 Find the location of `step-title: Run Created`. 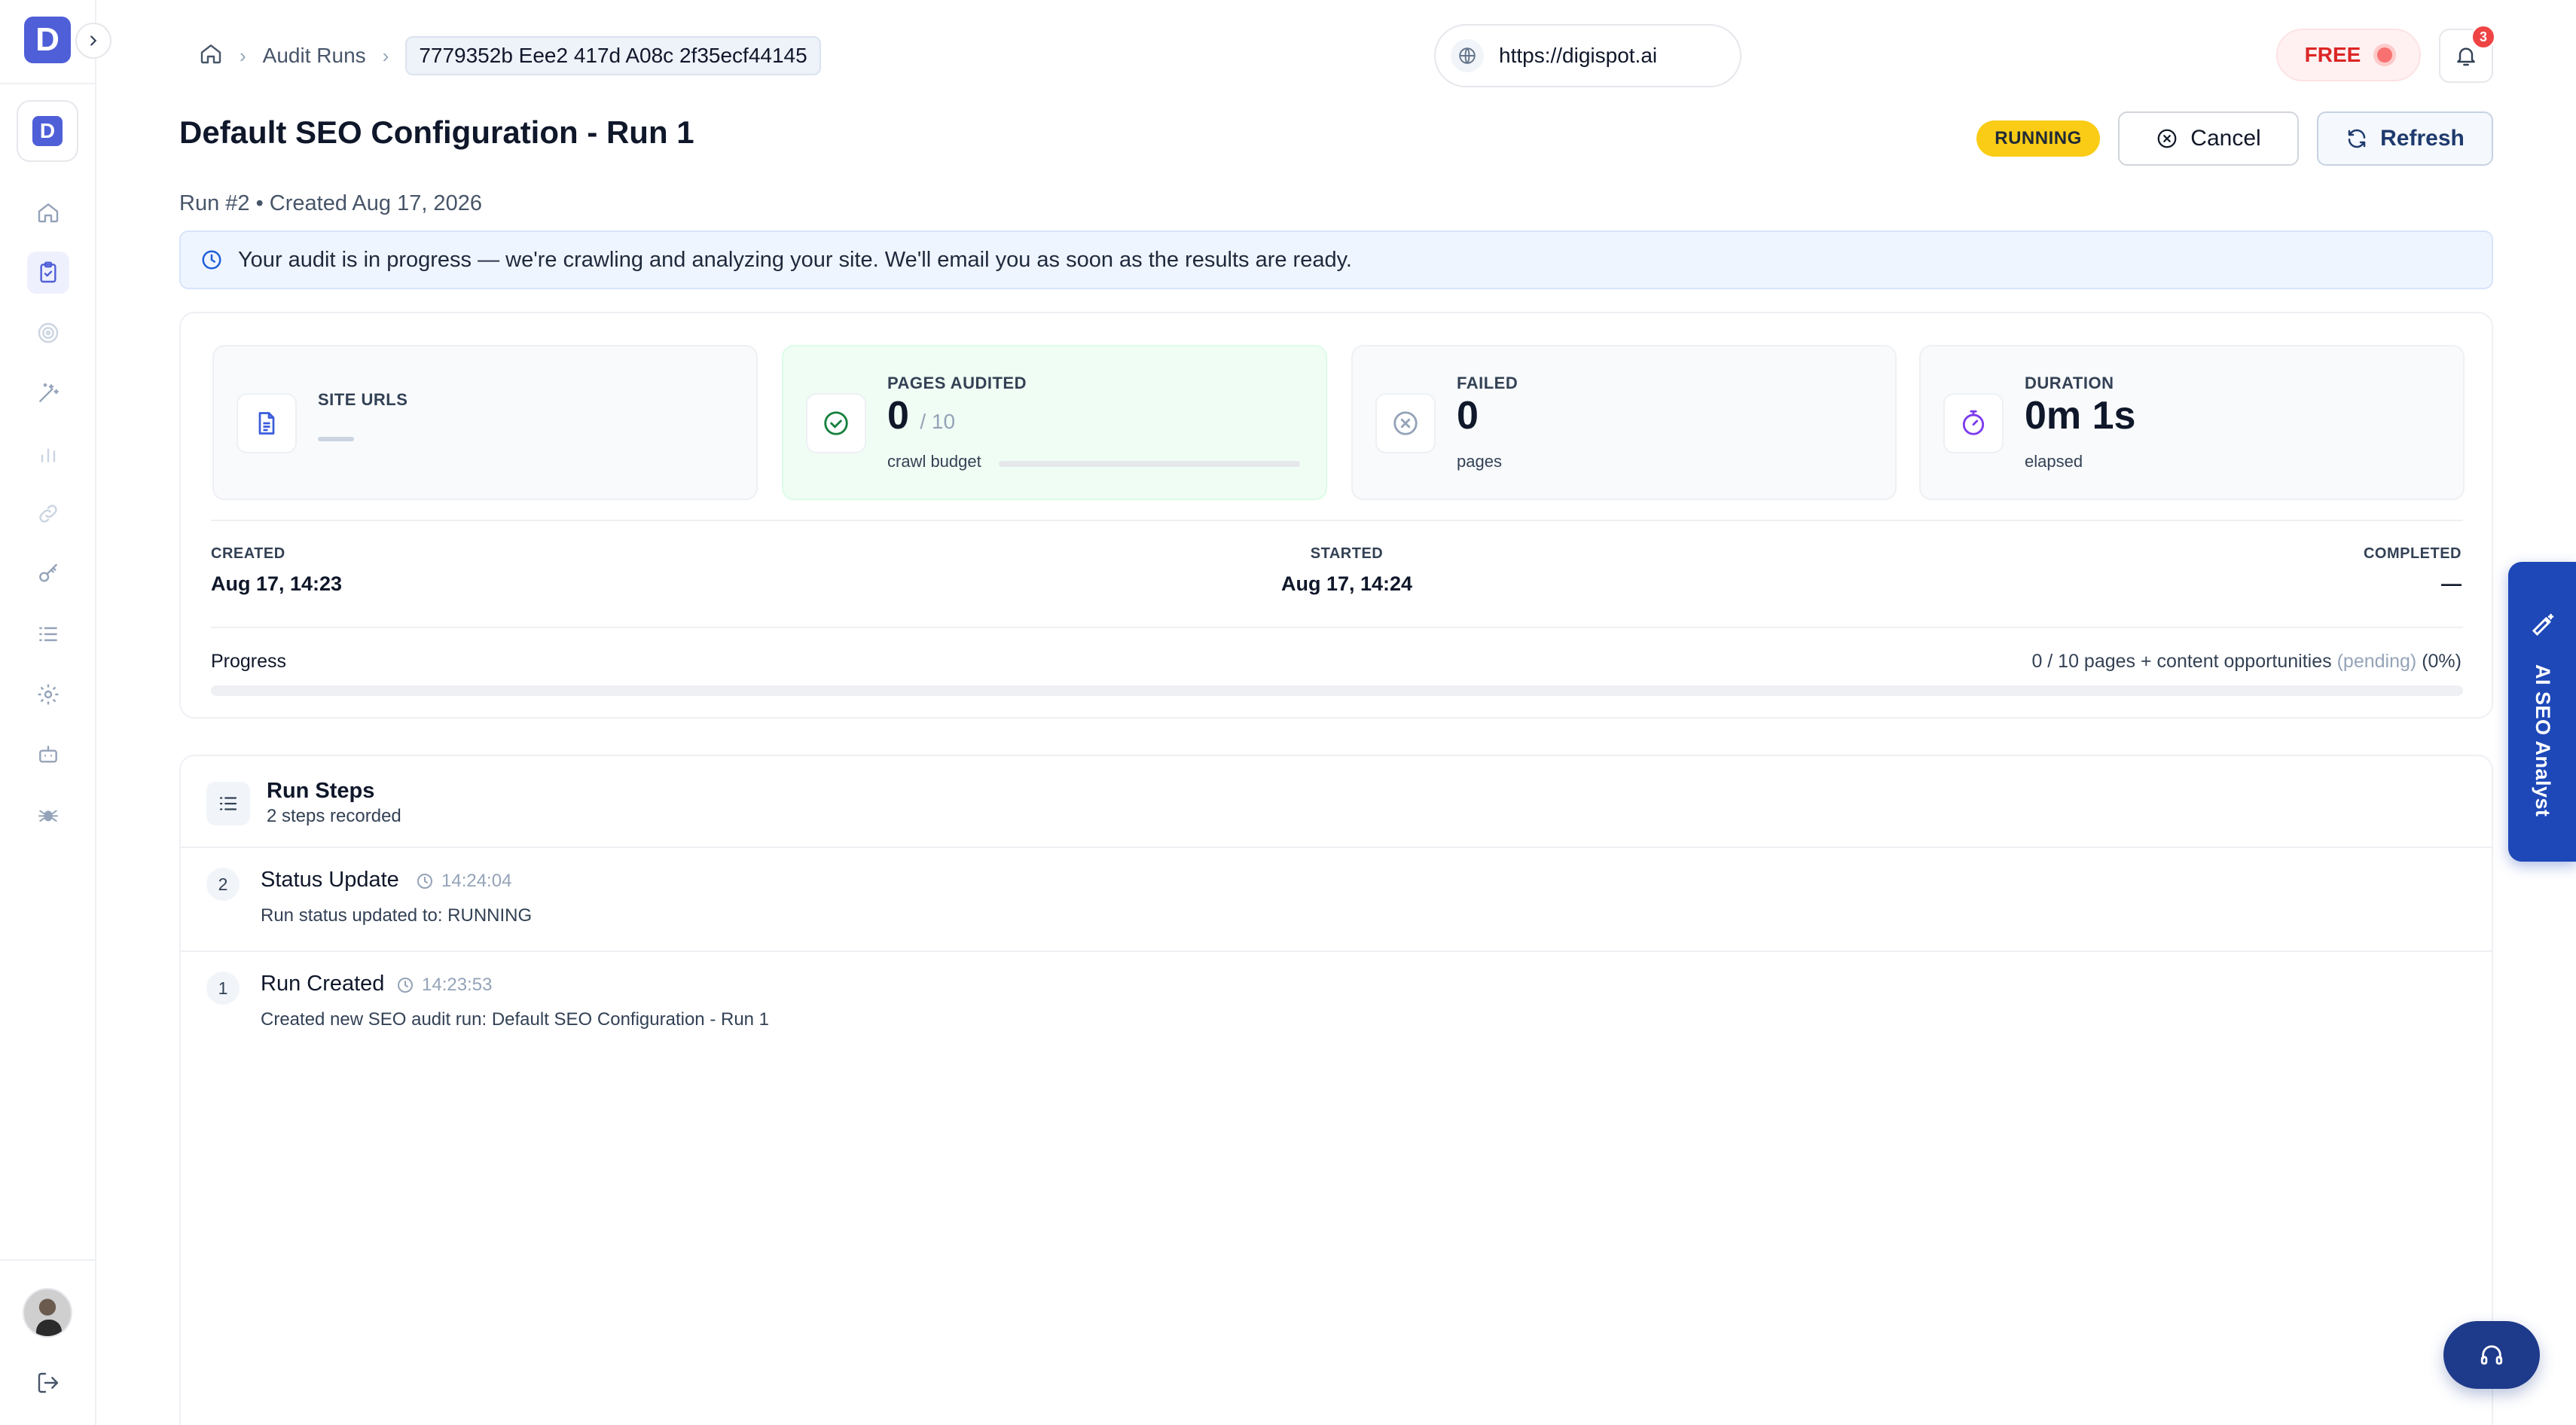

step-title: Run Created is located at coordinates (323, 984).